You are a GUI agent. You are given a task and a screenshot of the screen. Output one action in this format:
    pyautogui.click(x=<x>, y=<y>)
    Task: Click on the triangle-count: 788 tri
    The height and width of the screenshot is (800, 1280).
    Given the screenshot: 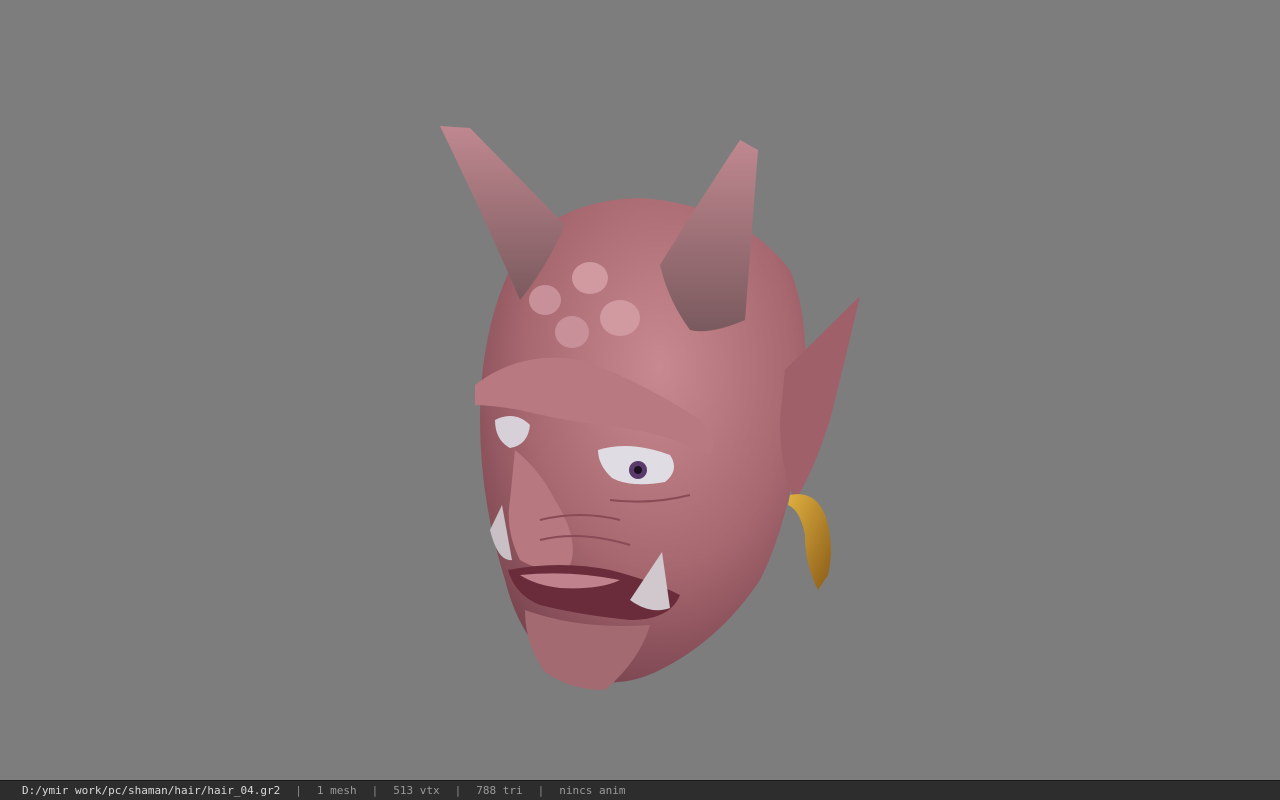 What is the action you would take?
    pyautogui.click(x=499, y=790)
    